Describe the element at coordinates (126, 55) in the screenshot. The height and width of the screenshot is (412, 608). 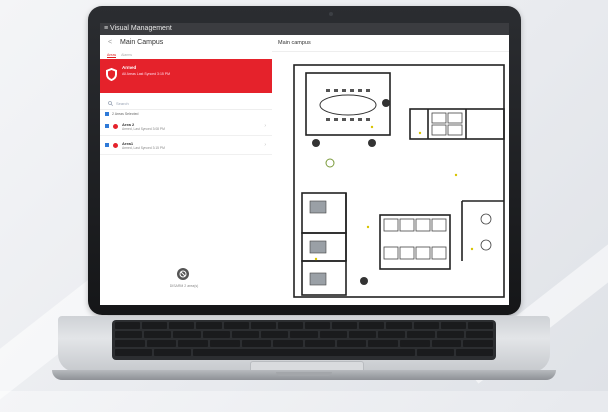
I see `tab-alarms: Alarms` at that location.